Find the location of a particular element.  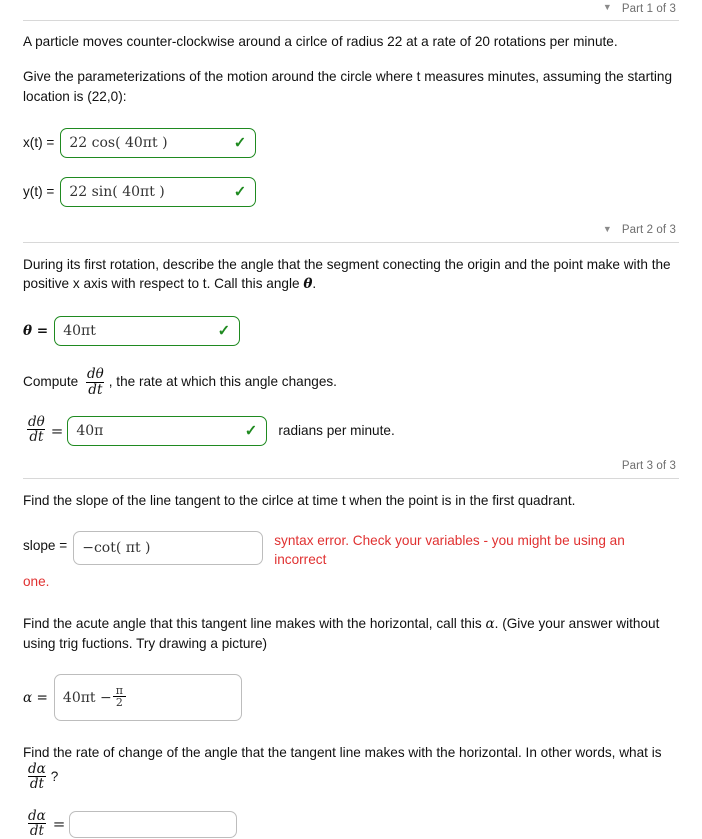

pi-over-2-fraction: π2 is located at coordinates (119, 696).